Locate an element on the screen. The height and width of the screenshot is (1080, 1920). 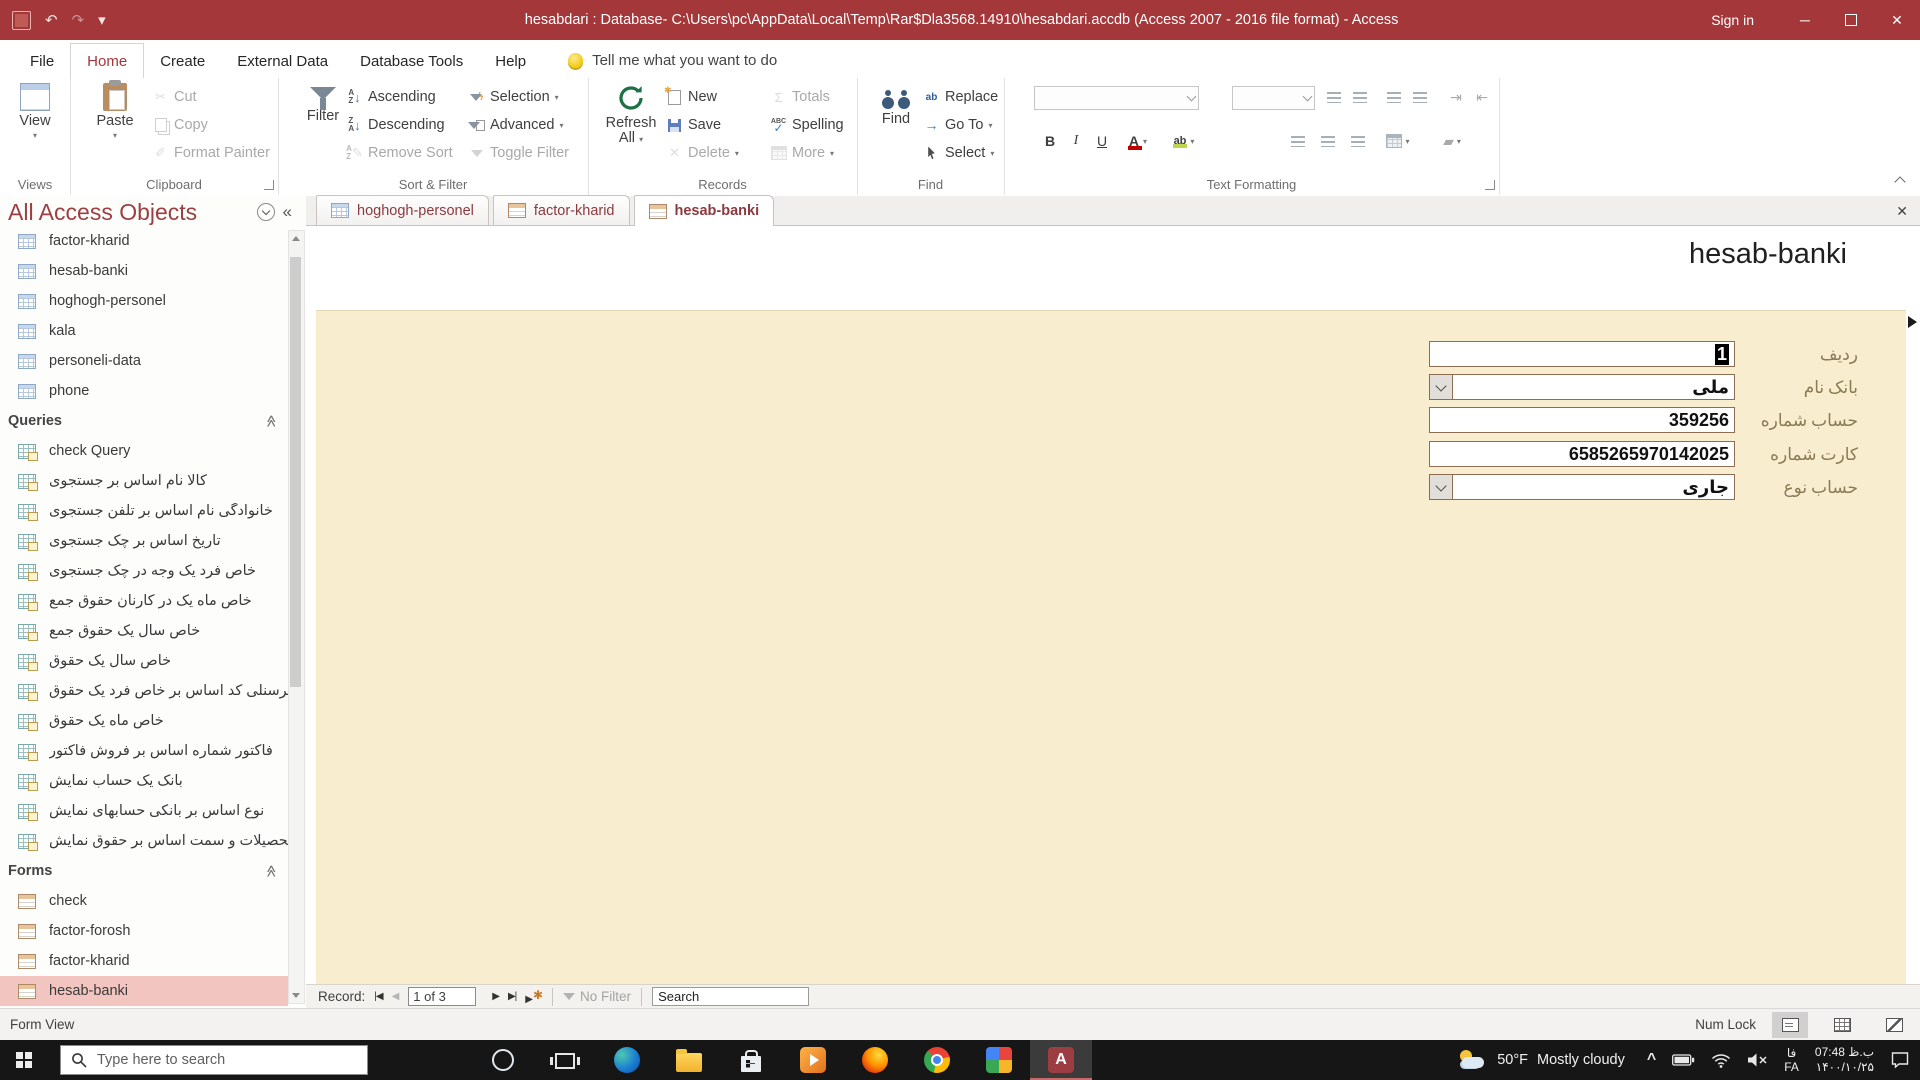
nav-item-query-8: حقوق یک فرد خاص بر اساس کد پرسنلی is located at coordinates (144, 691).